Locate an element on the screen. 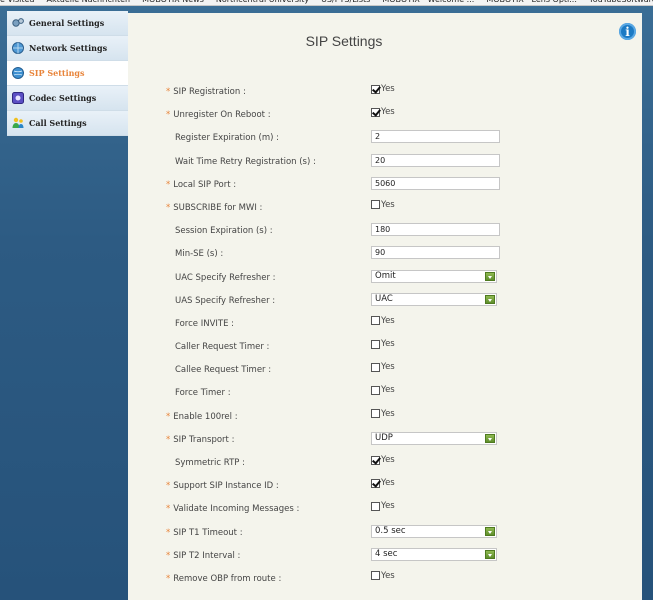 This screenshot has width=653, height=600. field-label-text: UAS Specify Refresher : is located at coordinates (225, 300).